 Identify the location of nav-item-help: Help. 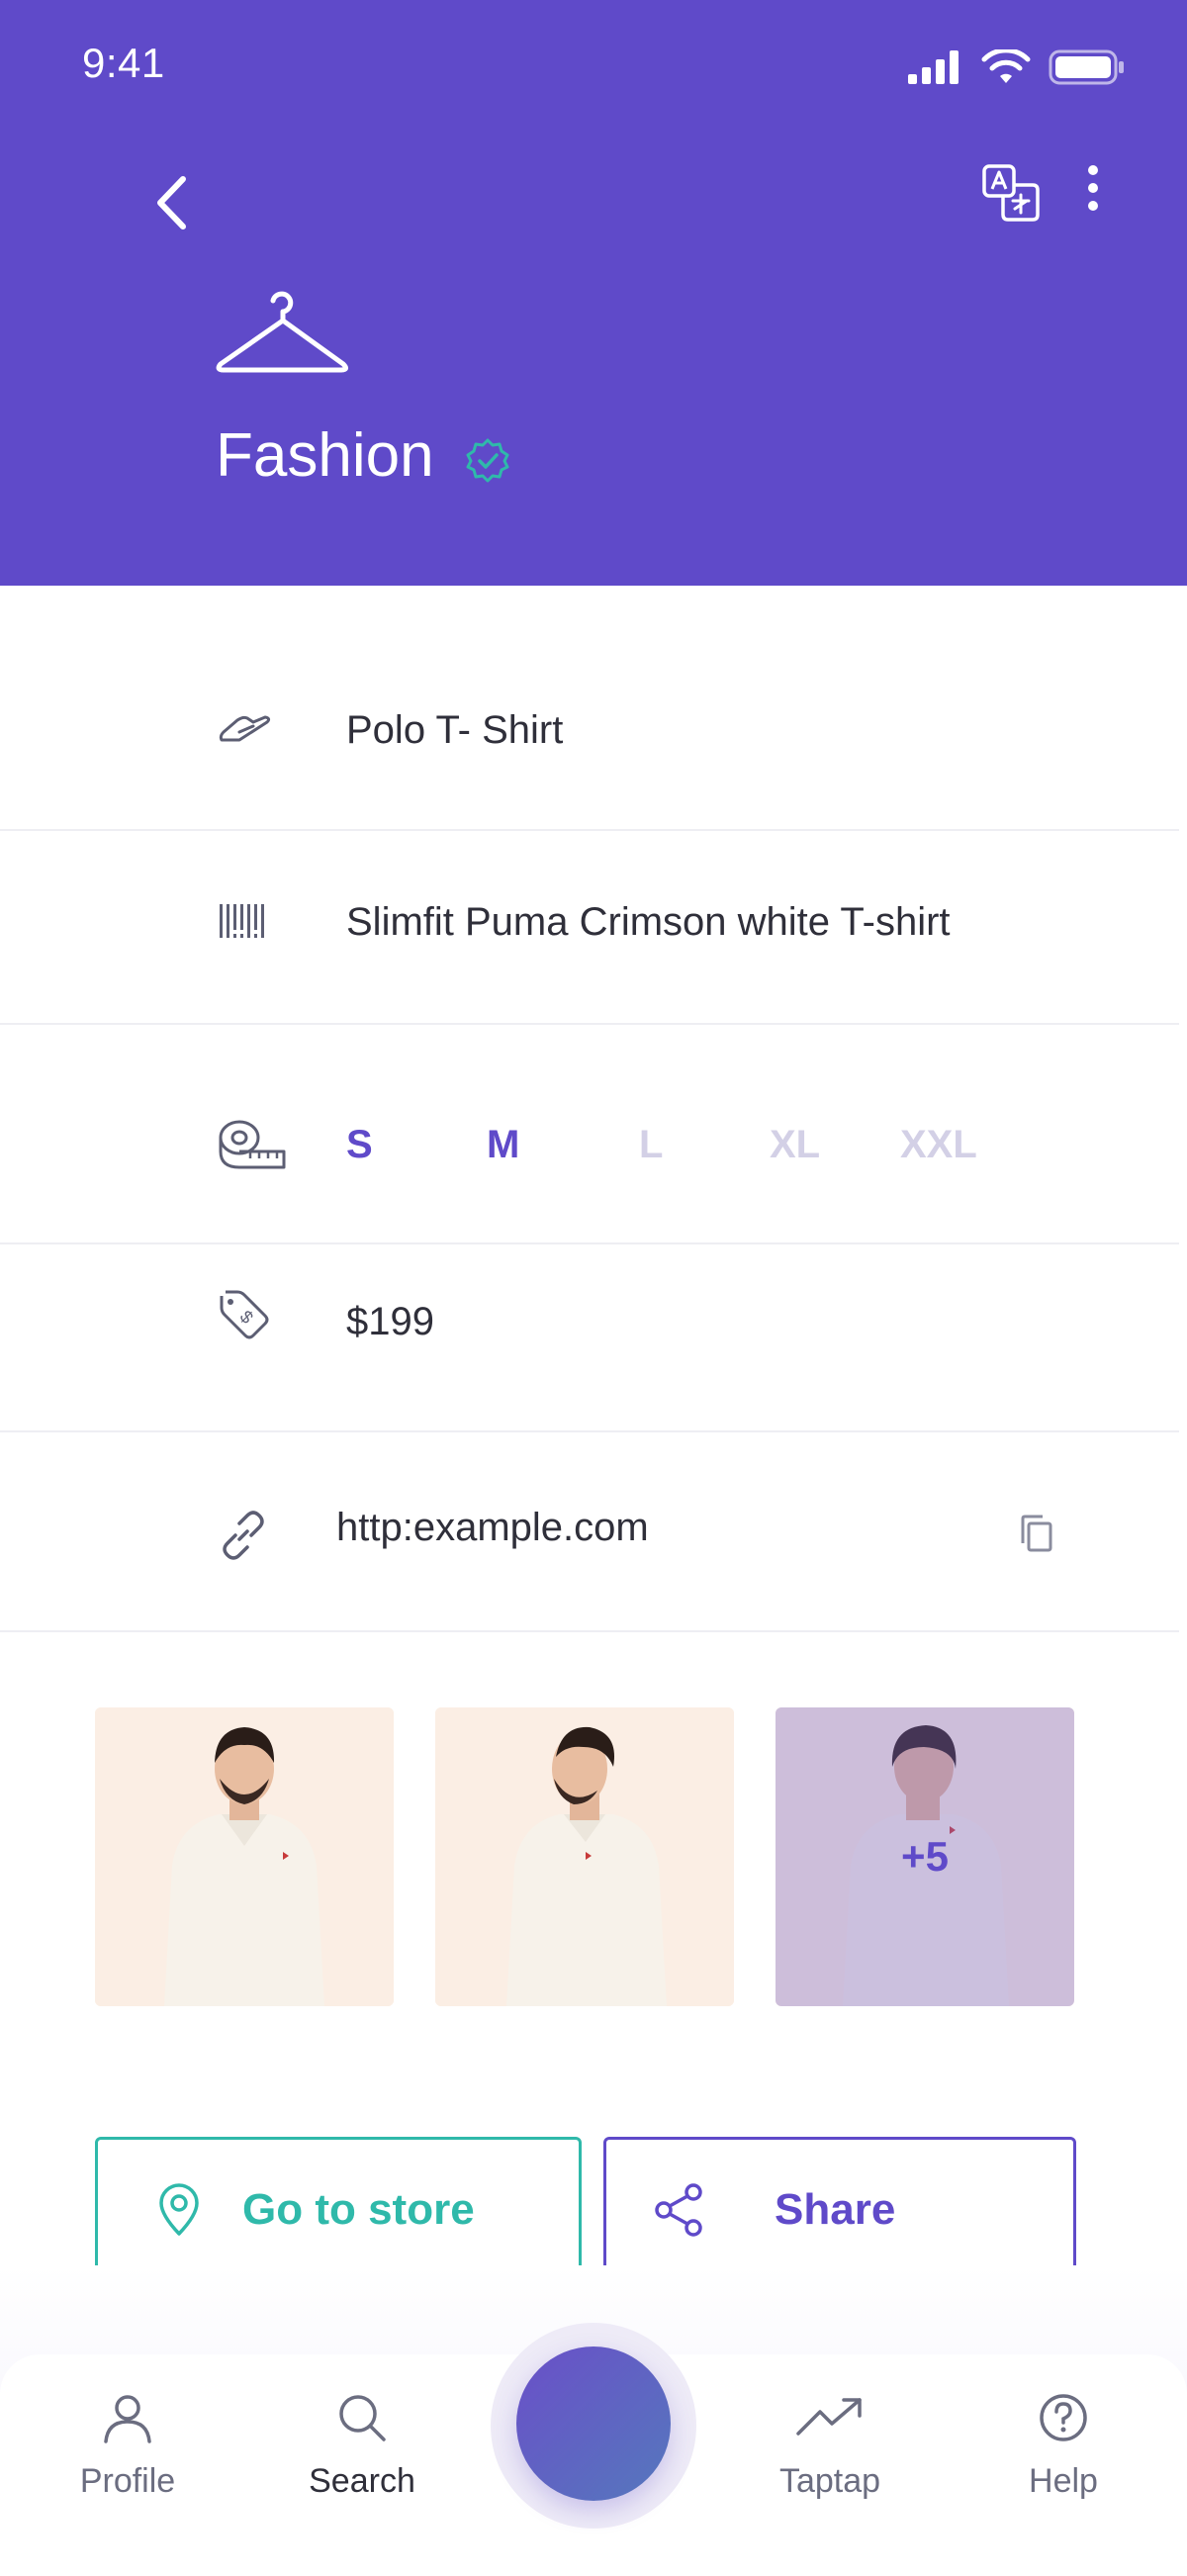
(1063, 2446).